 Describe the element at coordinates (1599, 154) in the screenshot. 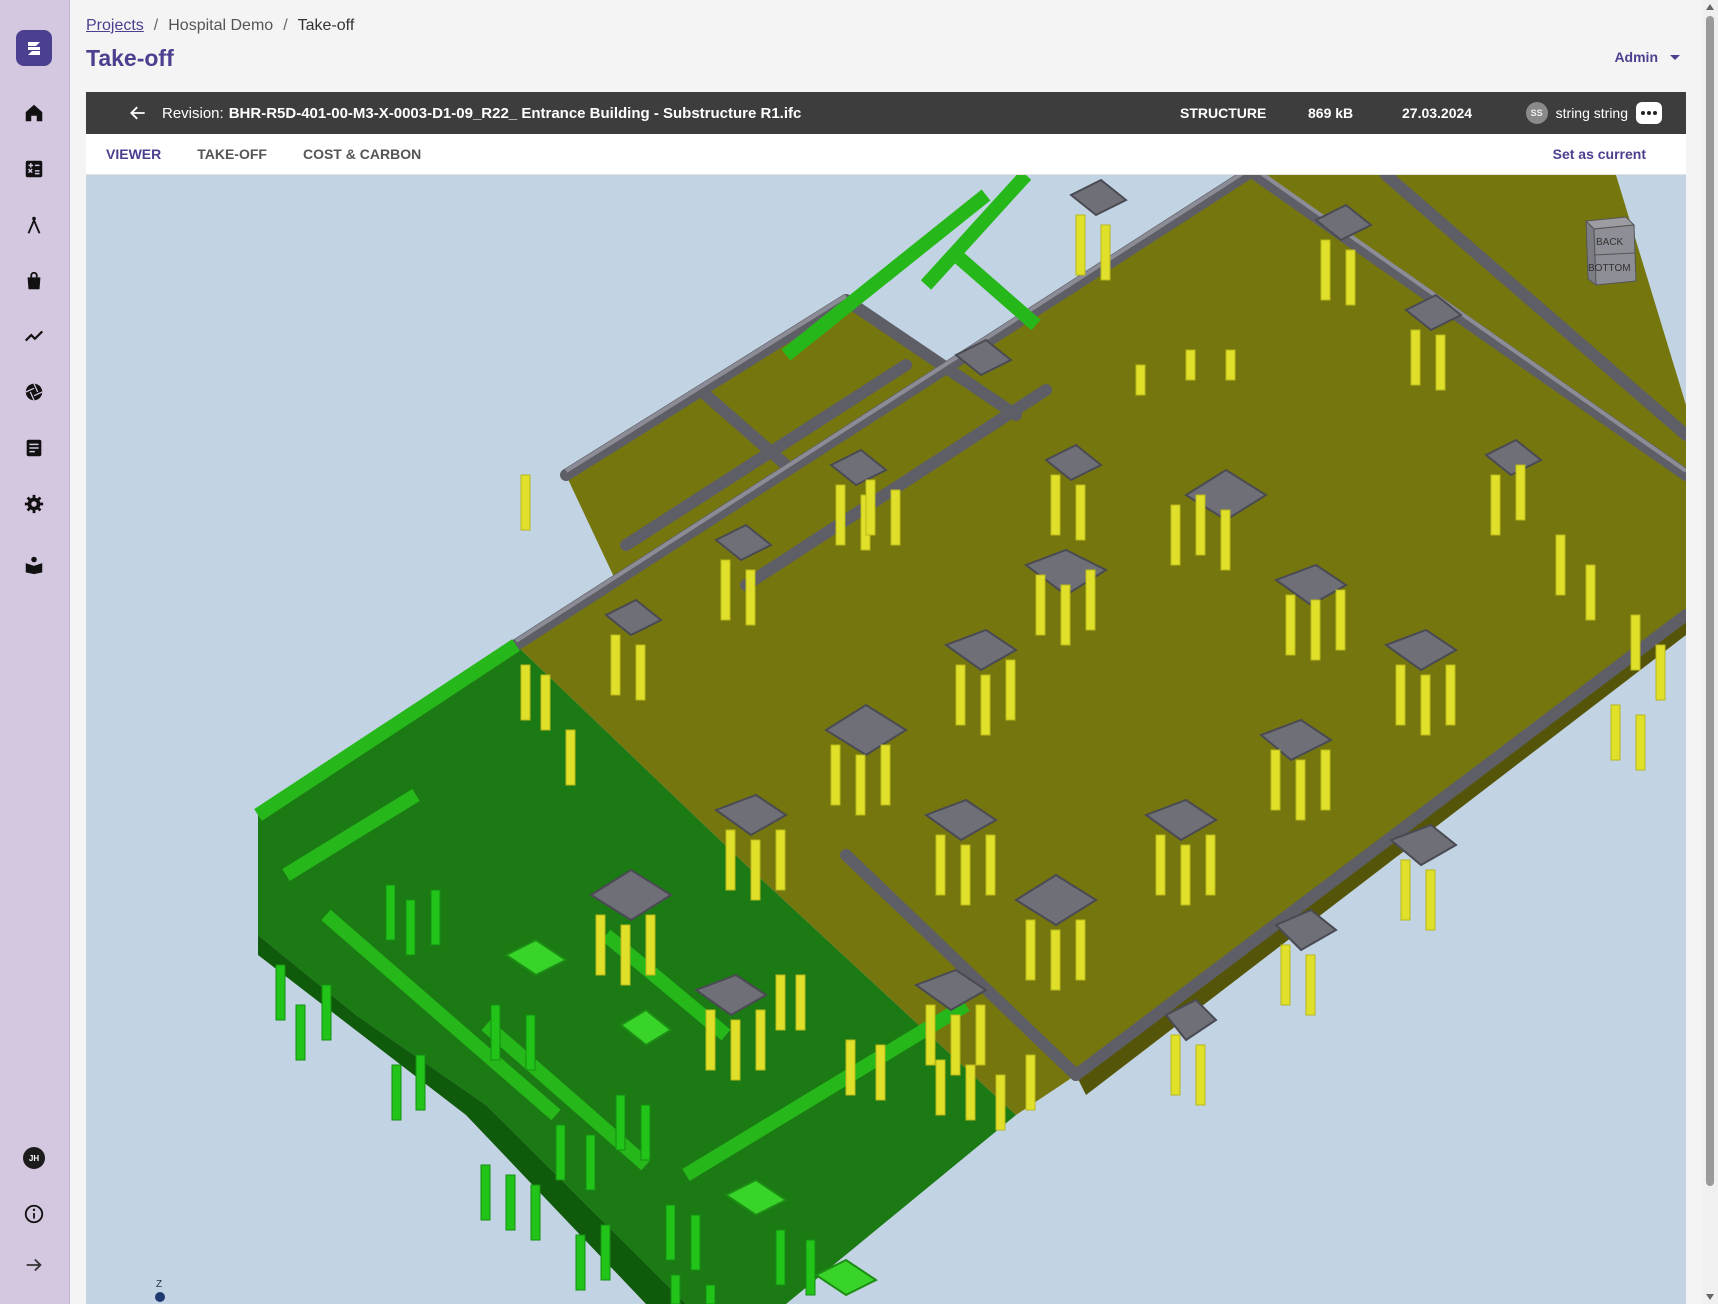

I see `set-as-current-button: Set as current` at that location.